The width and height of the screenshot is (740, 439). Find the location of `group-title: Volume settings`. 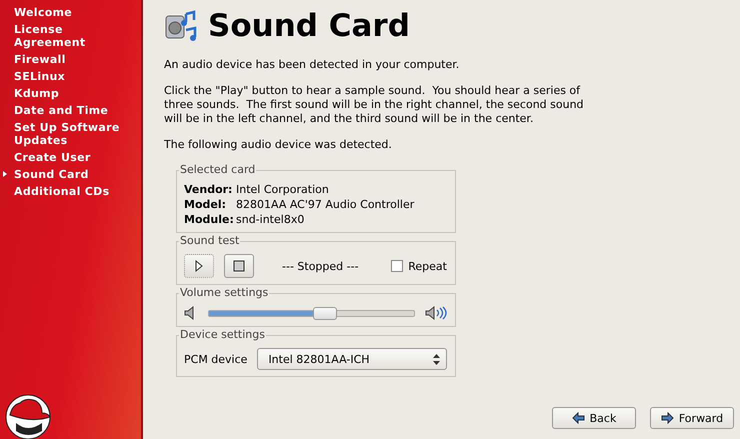

group-title: Volume settings is located at coordinates (224, 292).